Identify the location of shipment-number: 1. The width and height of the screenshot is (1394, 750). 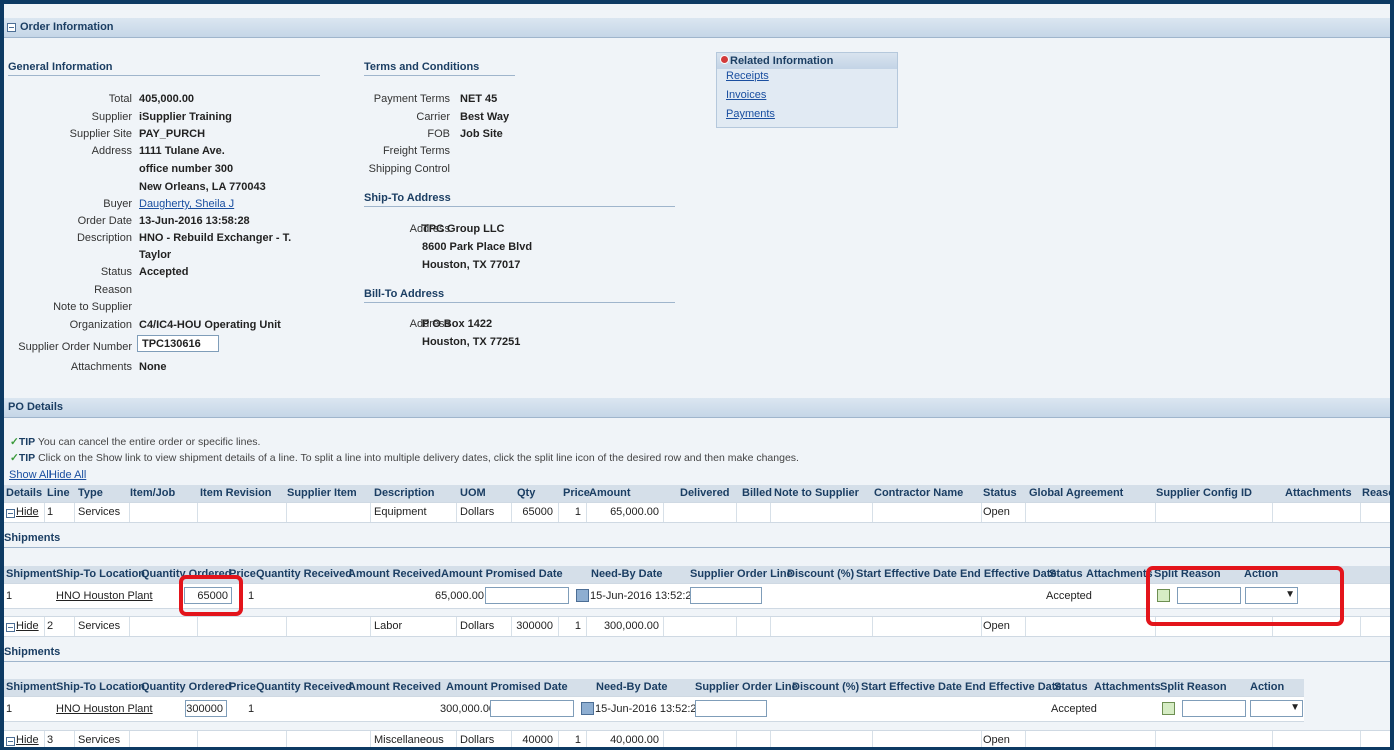
(9, 596).